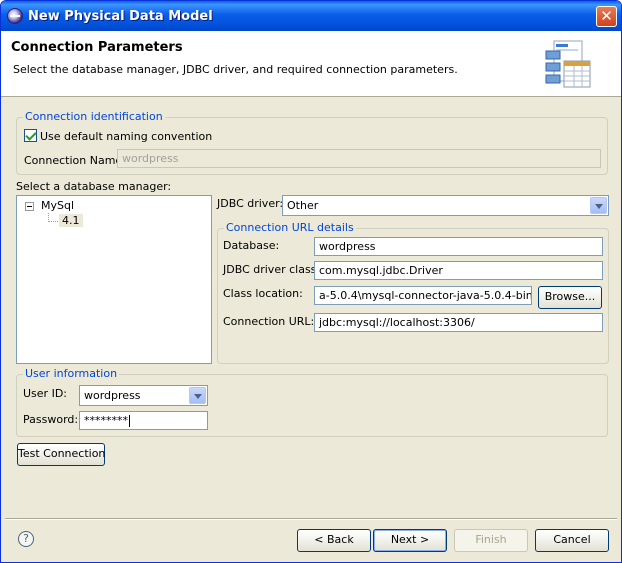 The height and width of the screenshot is (563, 622). I want to click on user-id-value: wordpress, so click(112, 395).